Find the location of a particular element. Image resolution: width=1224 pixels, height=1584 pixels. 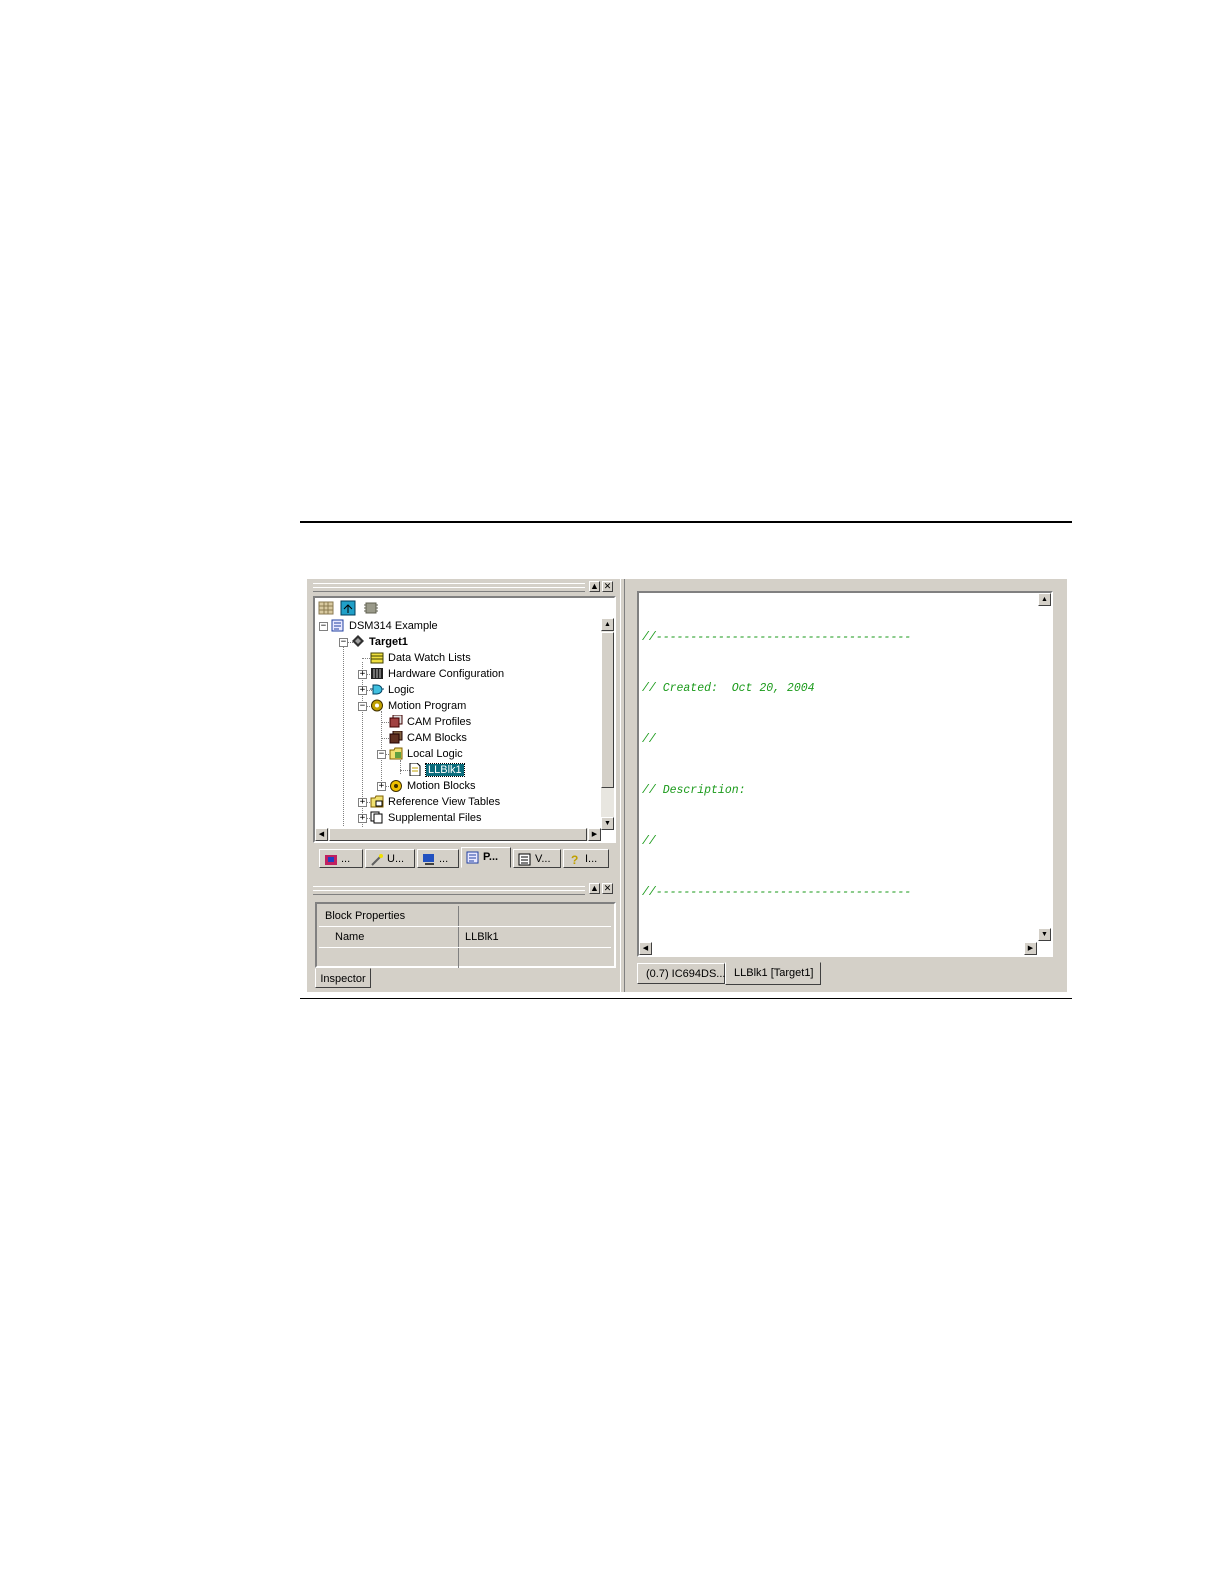

tree-node-local-logic: − Local Logic is located at coordinates (420, 754).